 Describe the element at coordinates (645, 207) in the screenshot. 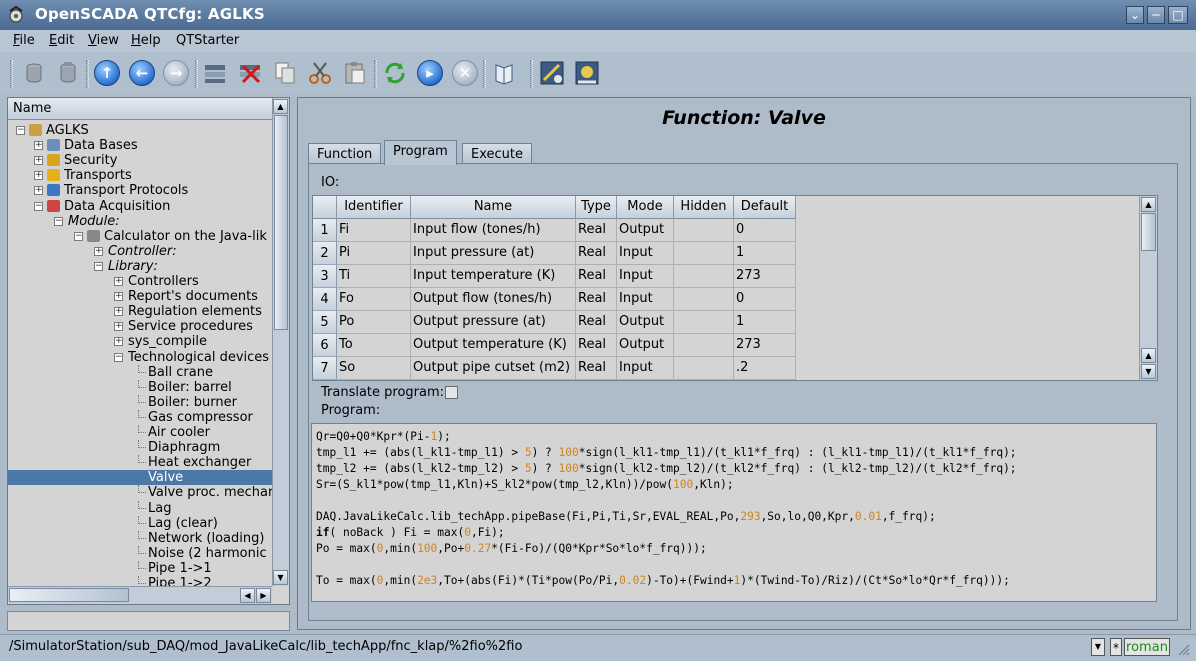

I see `column-header: Mode` at that location.